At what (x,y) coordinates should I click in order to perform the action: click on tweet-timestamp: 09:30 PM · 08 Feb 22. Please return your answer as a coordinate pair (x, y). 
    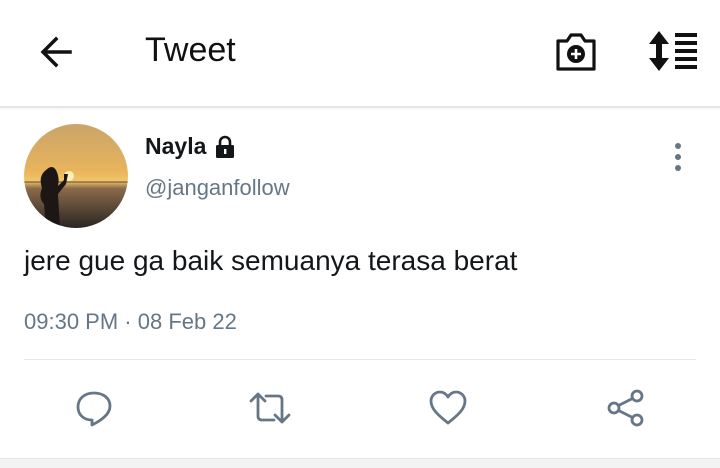
    Looking at the image, I should click on (130, 322).